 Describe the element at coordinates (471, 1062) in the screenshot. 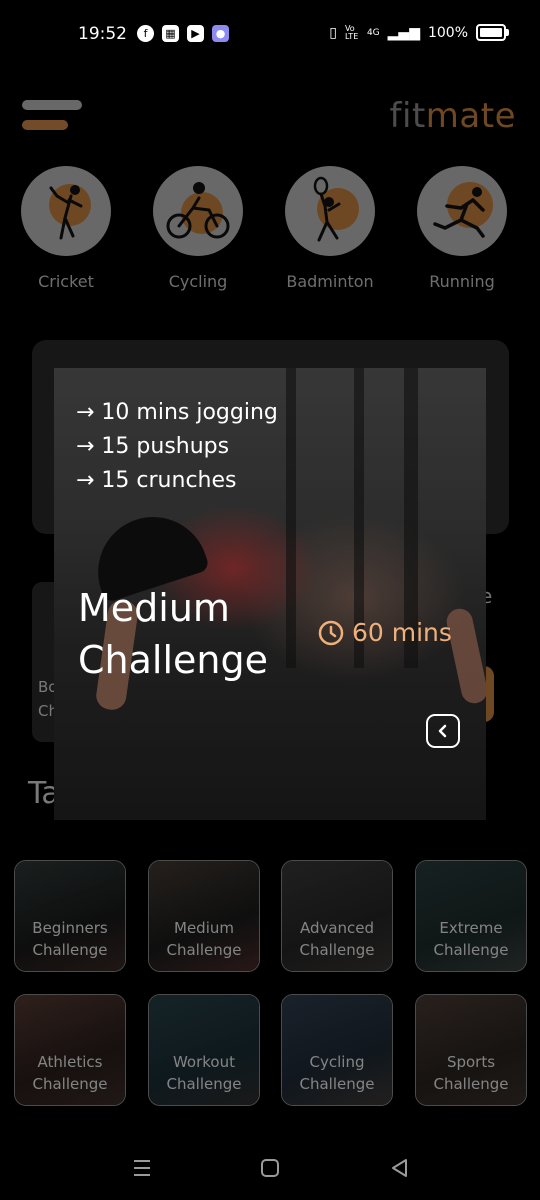

I see `tile-label: Sports` at that location.